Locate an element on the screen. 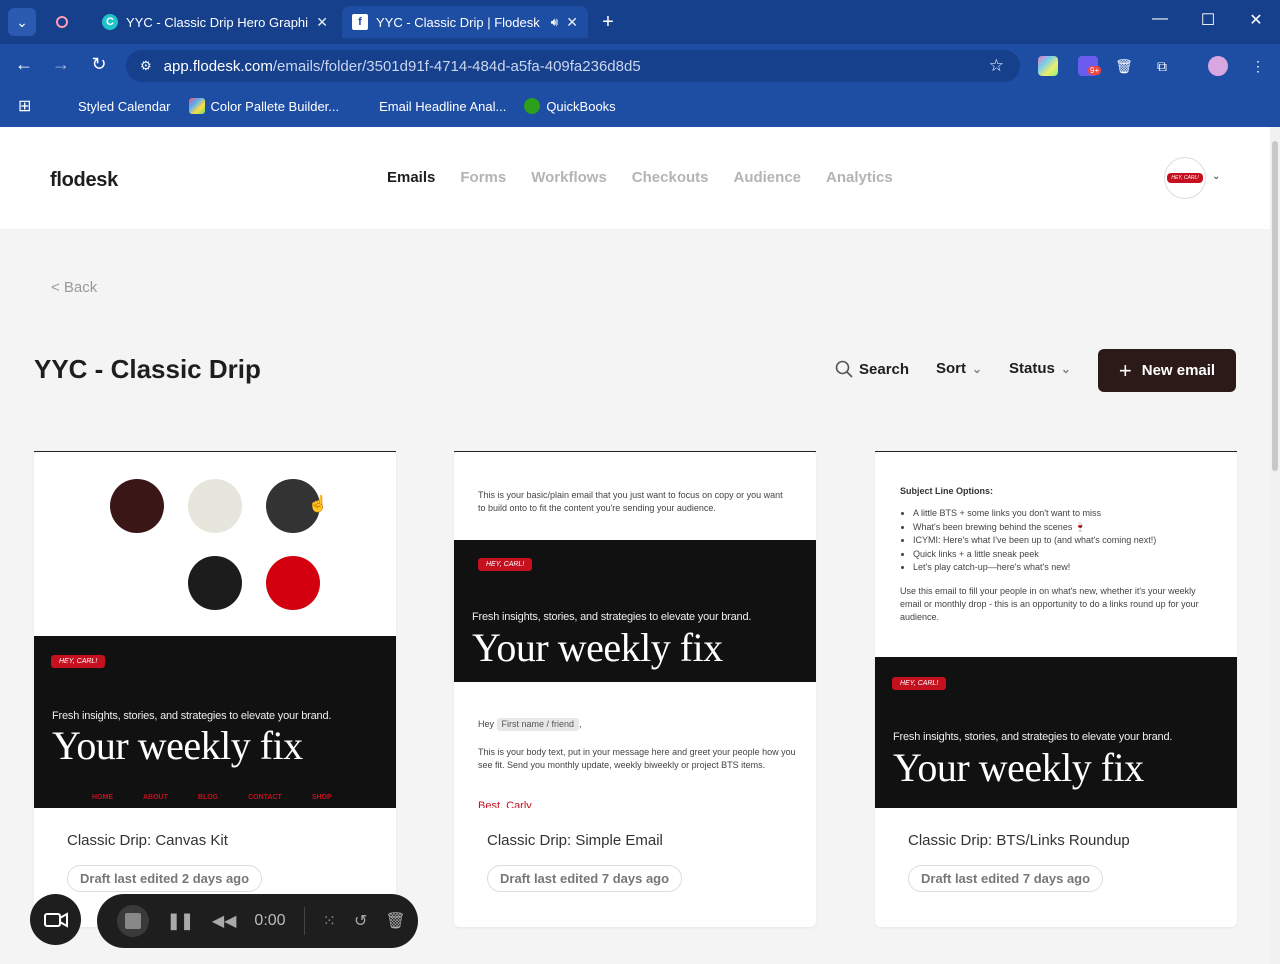 The image size is (1280, 964). canva-icon: C is located at coordinates (110, 22).